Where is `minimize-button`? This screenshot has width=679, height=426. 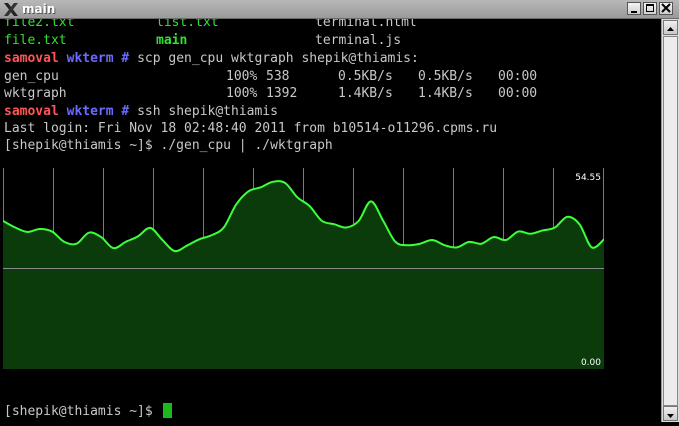
minimize-button is located at coordinates (634, 8).